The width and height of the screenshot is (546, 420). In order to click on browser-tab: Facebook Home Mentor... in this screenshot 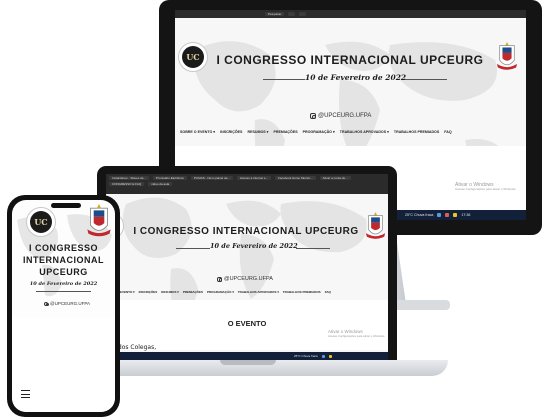, I will do `click(295, 178)`.